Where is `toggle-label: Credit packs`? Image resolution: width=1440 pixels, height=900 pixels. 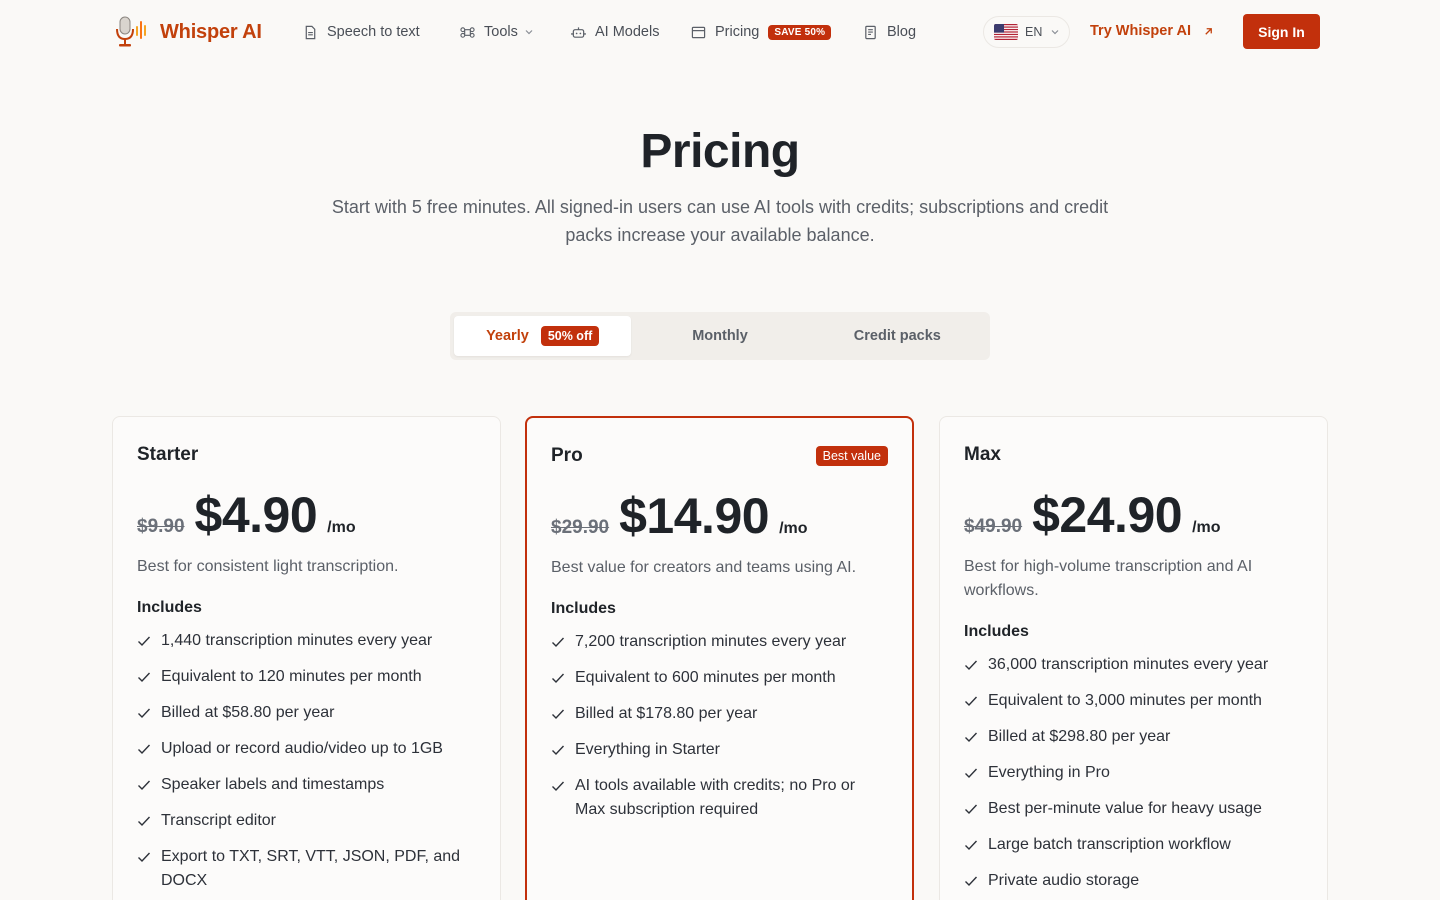 toggle-label: Credit packs is located at coordinates (897, 336).